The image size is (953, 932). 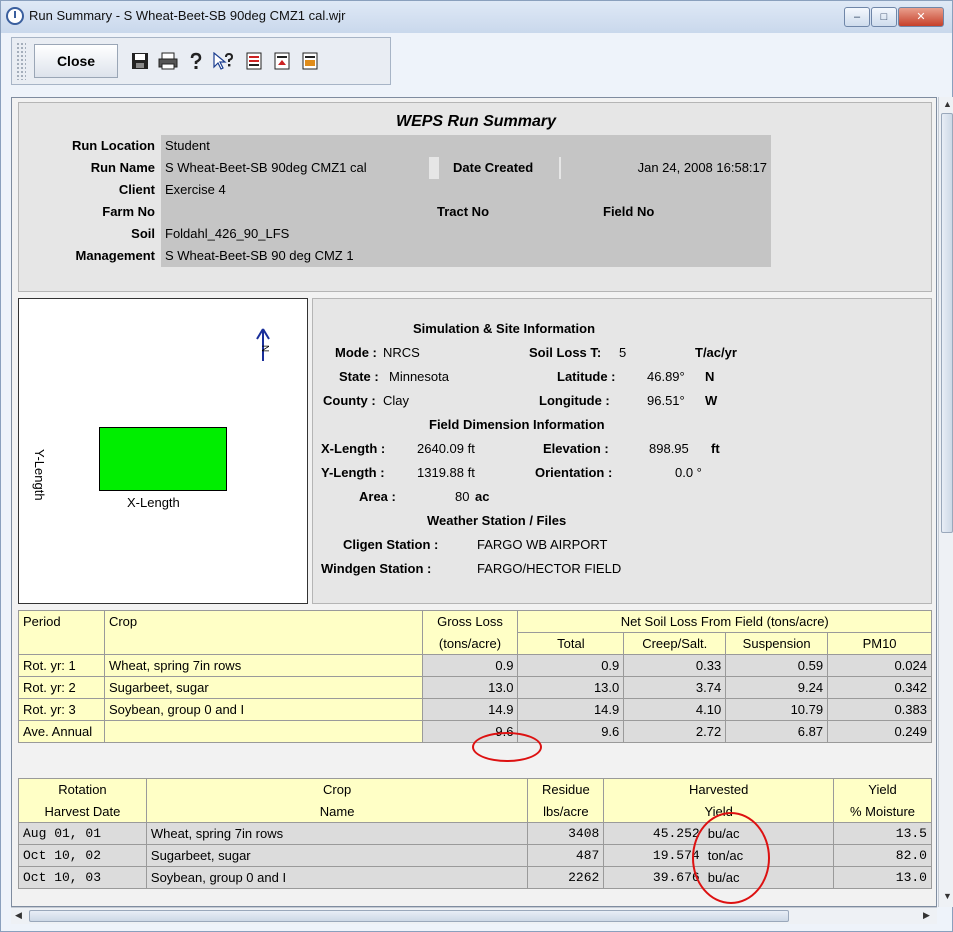 I want to click on y-length-axis-label: Y-Length, so click(x=39, y=475).